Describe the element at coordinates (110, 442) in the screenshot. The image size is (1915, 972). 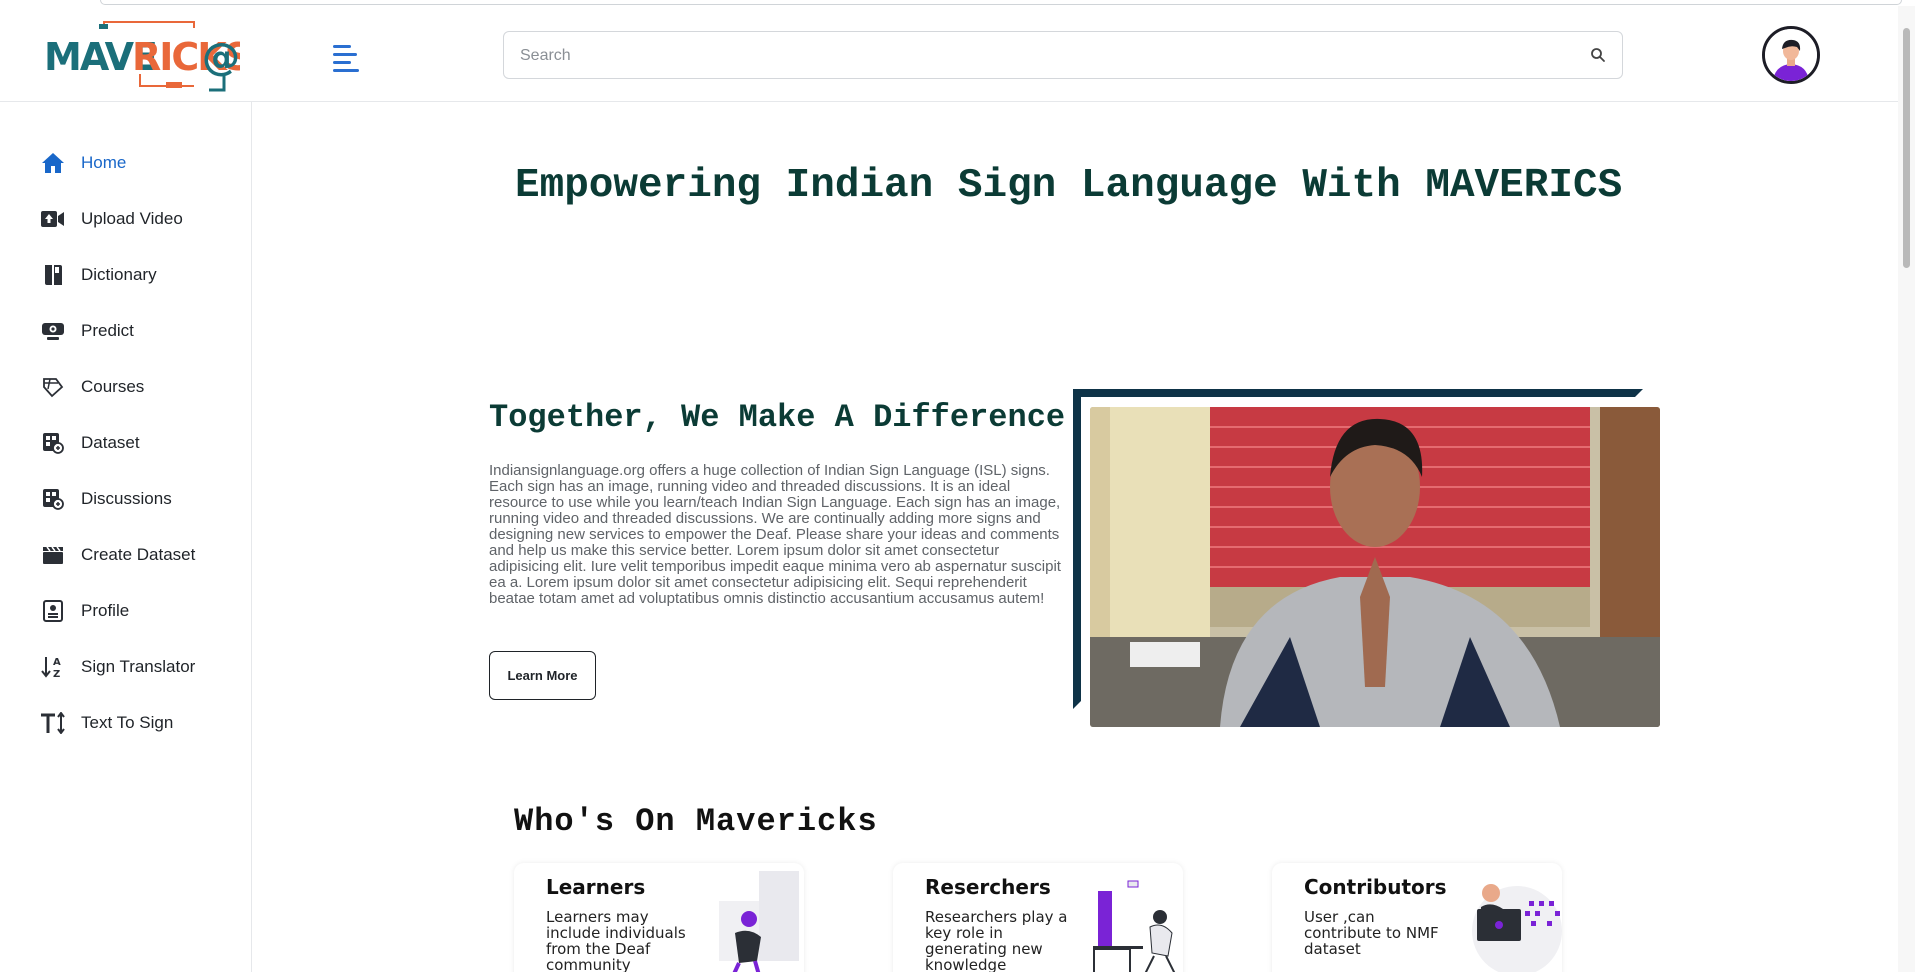
I see `sidebar-item-label: Dataset` at that location.